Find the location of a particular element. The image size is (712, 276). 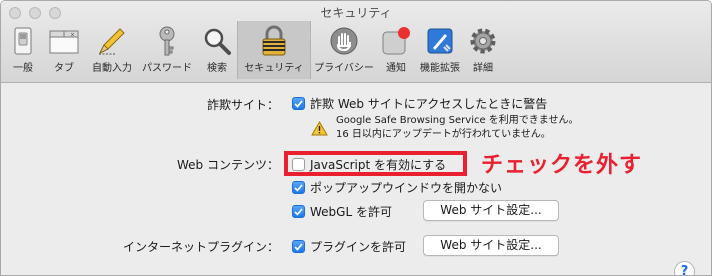

fraud-warning-checkbox: 詐欺 Web サイトにアクセスしたときに警告 is located at coordinates (419, 103).